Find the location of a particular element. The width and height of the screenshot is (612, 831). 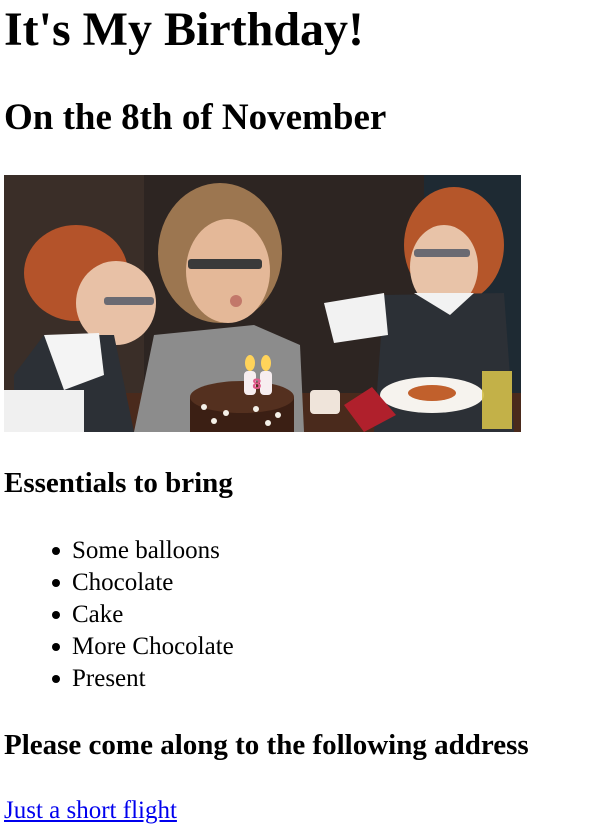

list-item: Some balloons is located at coordinates (143, 551).